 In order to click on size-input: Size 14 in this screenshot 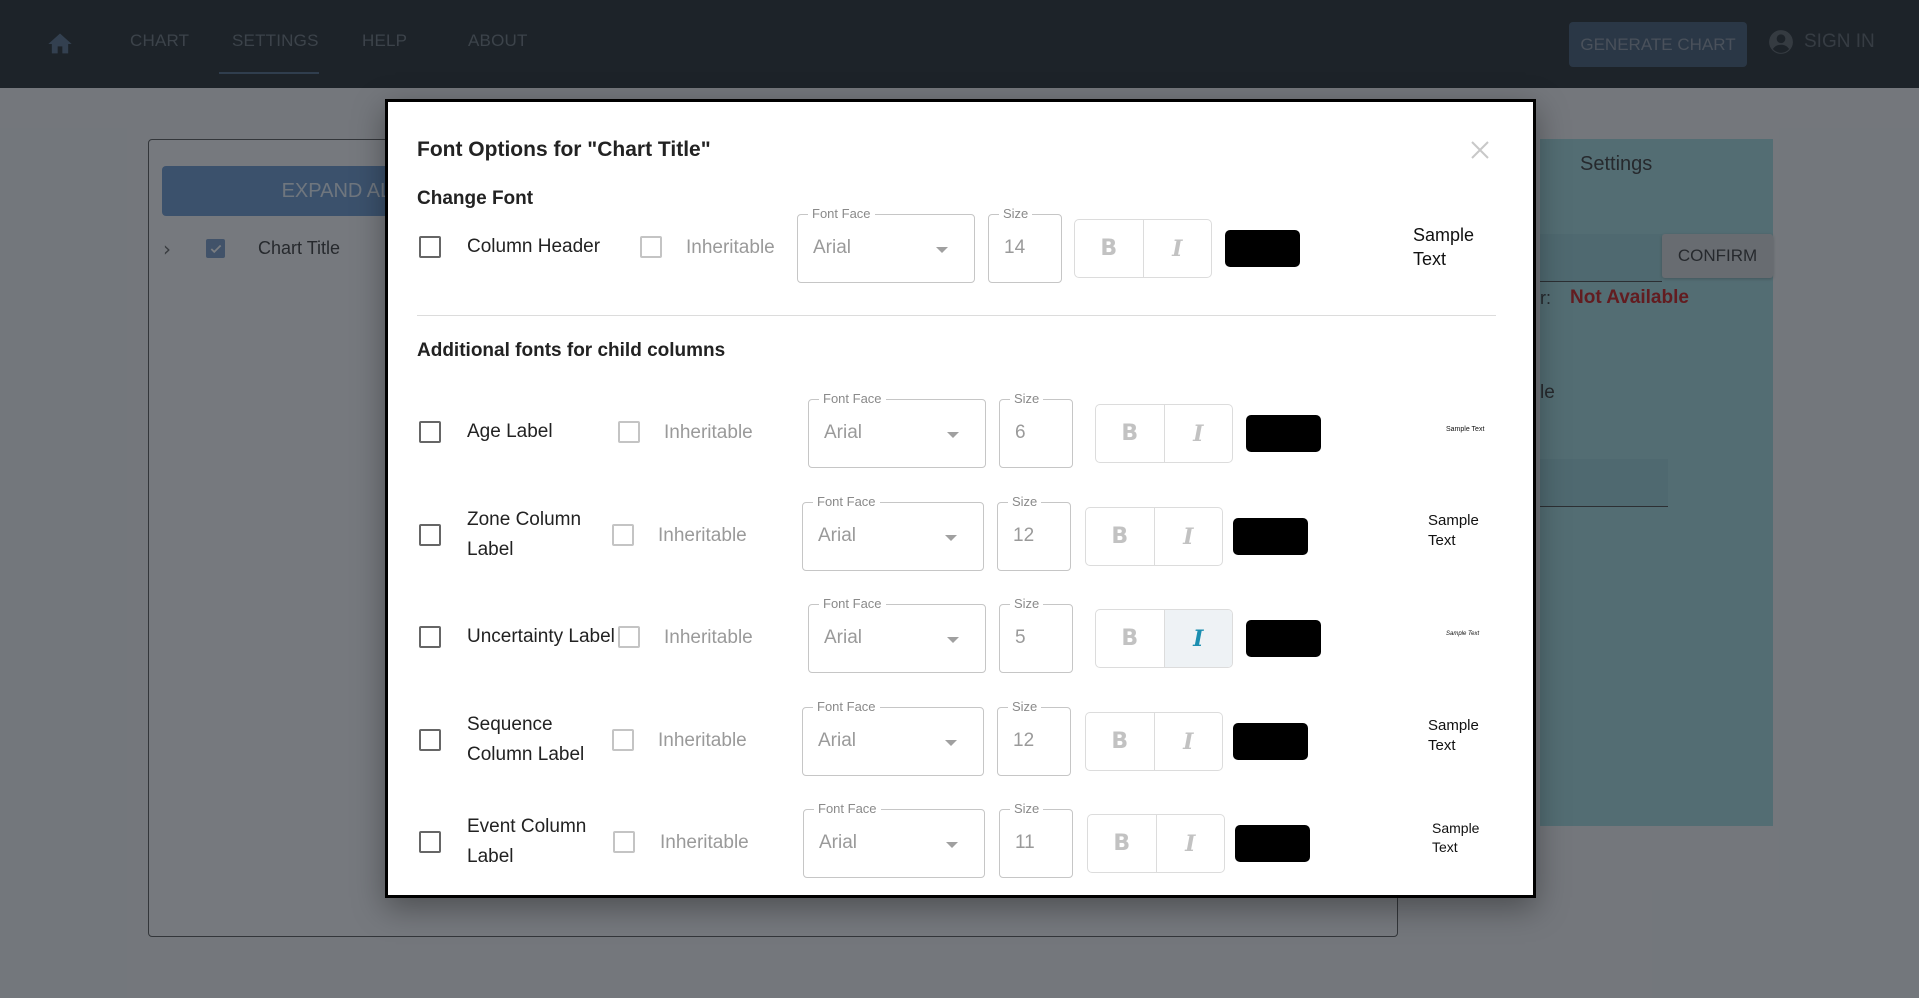, I will do `click(1025, 244)`.